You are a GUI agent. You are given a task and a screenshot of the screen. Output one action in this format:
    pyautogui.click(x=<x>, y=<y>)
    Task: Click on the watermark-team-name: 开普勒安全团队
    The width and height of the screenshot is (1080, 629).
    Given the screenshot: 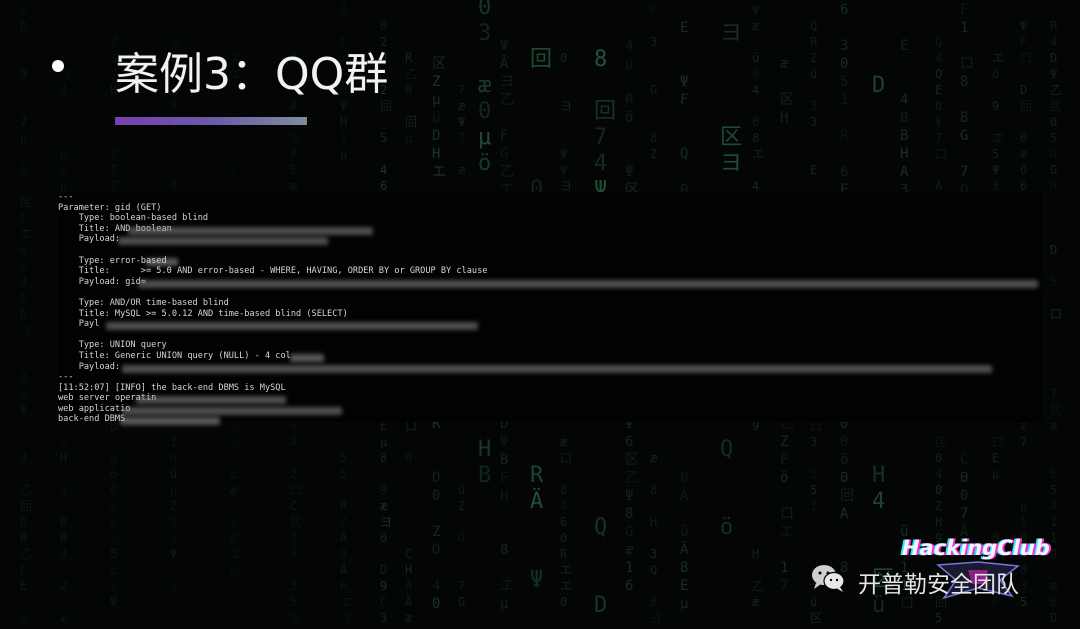 What is the action you would take?
    pyautogui.click(x=938, y=585)
    